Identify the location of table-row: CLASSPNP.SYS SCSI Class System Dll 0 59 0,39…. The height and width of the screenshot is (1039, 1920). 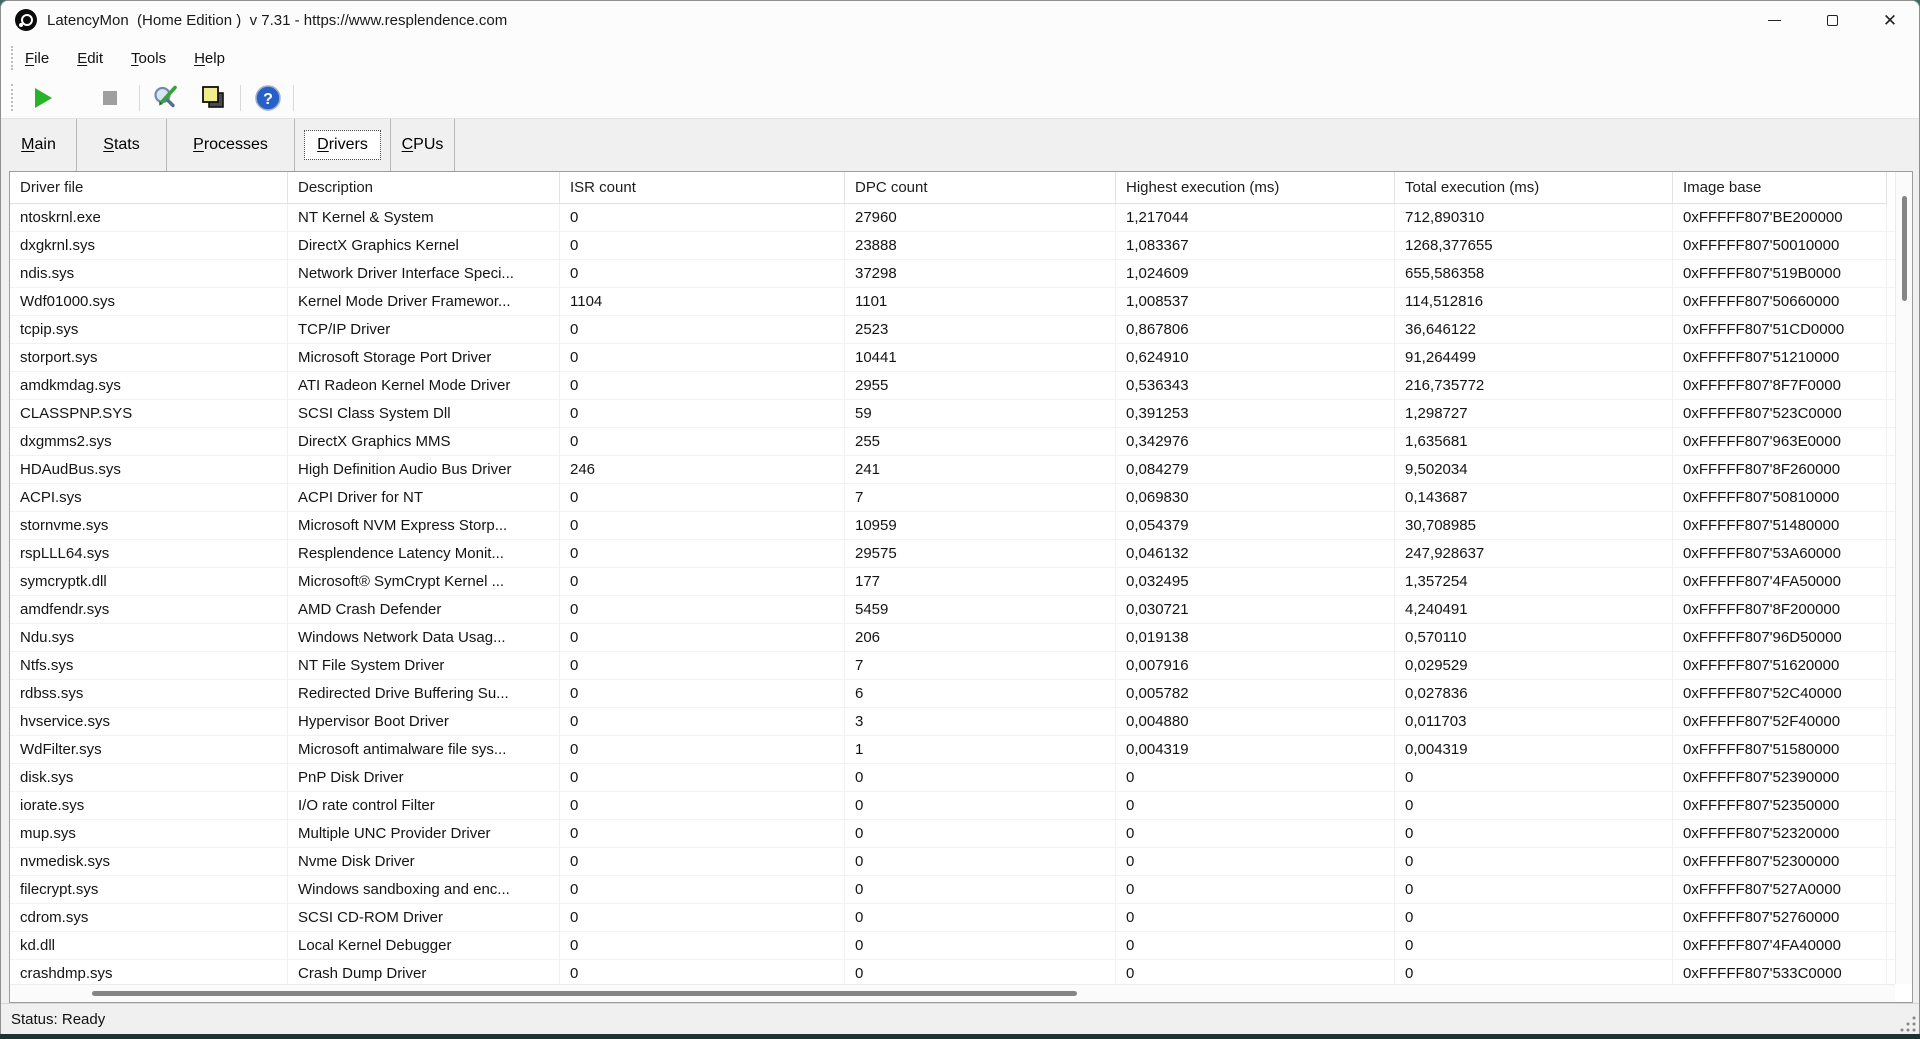
(952, 414).